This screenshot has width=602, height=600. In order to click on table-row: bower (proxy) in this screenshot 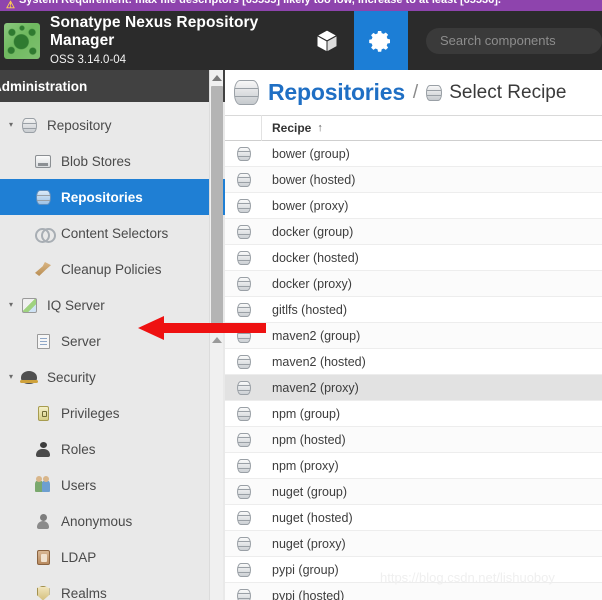, I will do `click(413, 206)`.